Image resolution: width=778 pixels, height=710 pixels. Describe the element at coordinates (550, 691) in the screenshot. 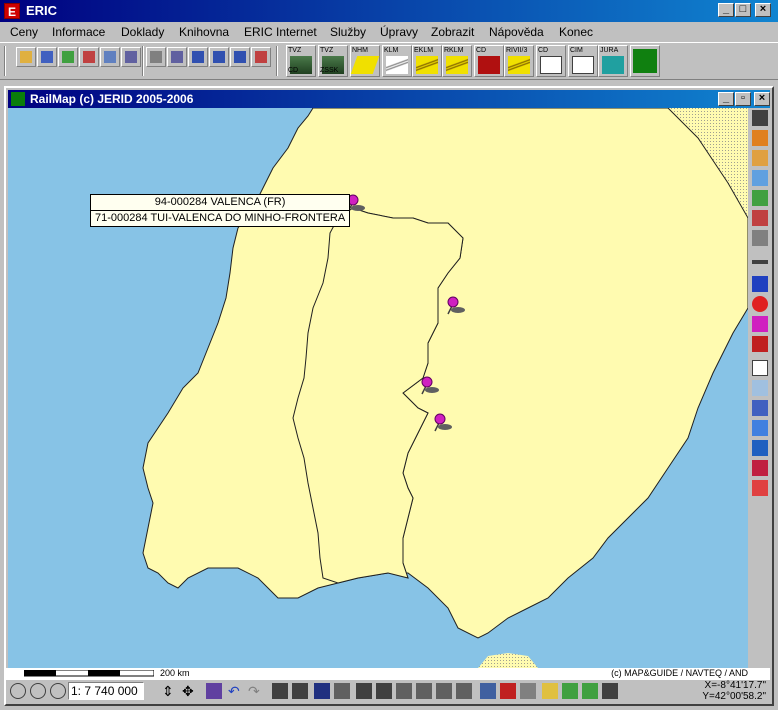

I see `open-folder-icon` at that location.